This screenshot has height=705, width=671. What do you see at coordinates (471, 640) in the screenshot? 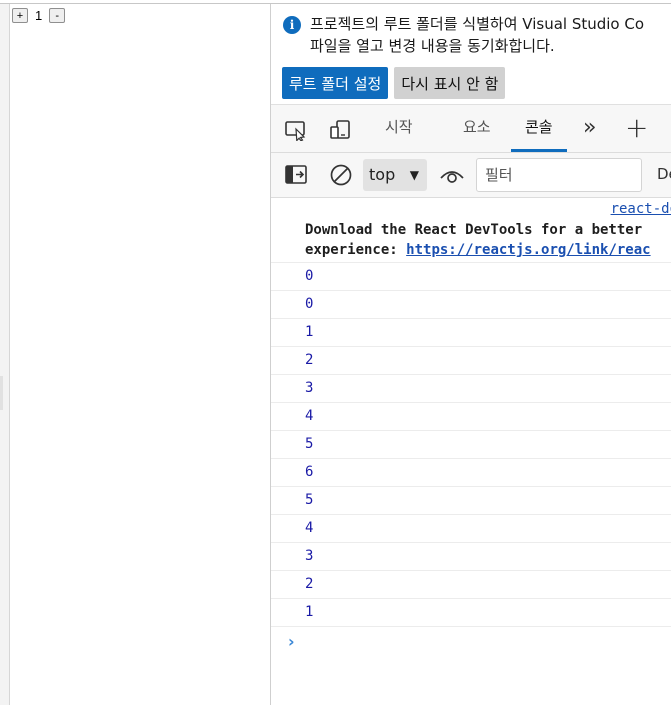
I see `console-prompt-row: ›` at bounding box center [471, 640].